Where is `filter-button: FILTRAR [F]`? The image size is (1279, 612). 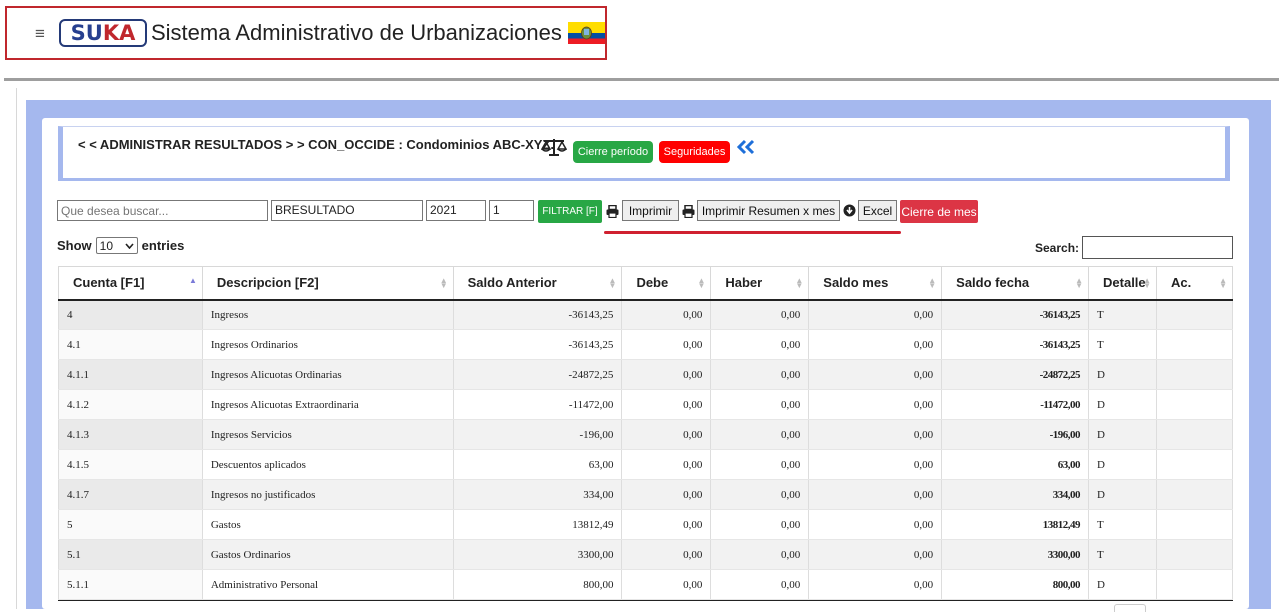 filter-button: FILTRAR [F] is located at coordinates (570, 211).